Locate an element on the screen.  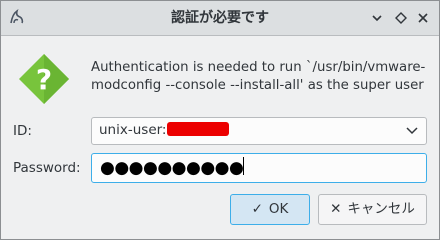
cancel-label: キャンセル is located at coordinates (381, 209).